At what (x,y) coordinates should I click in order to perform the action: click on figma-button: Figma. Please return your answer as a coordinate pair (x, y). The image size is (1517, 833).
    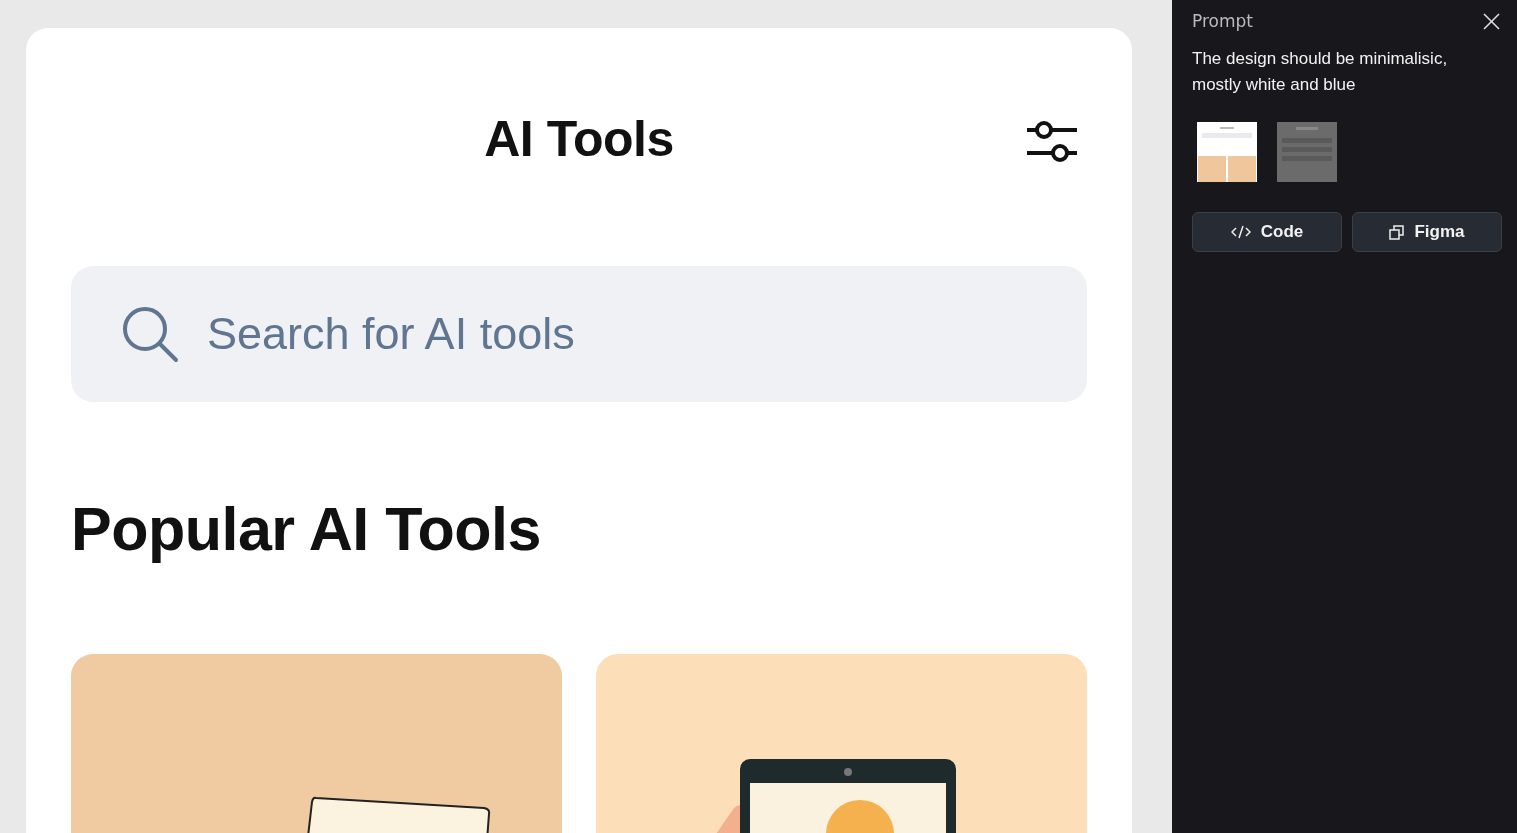
    Looking at the image, I should click on (1427, 232).